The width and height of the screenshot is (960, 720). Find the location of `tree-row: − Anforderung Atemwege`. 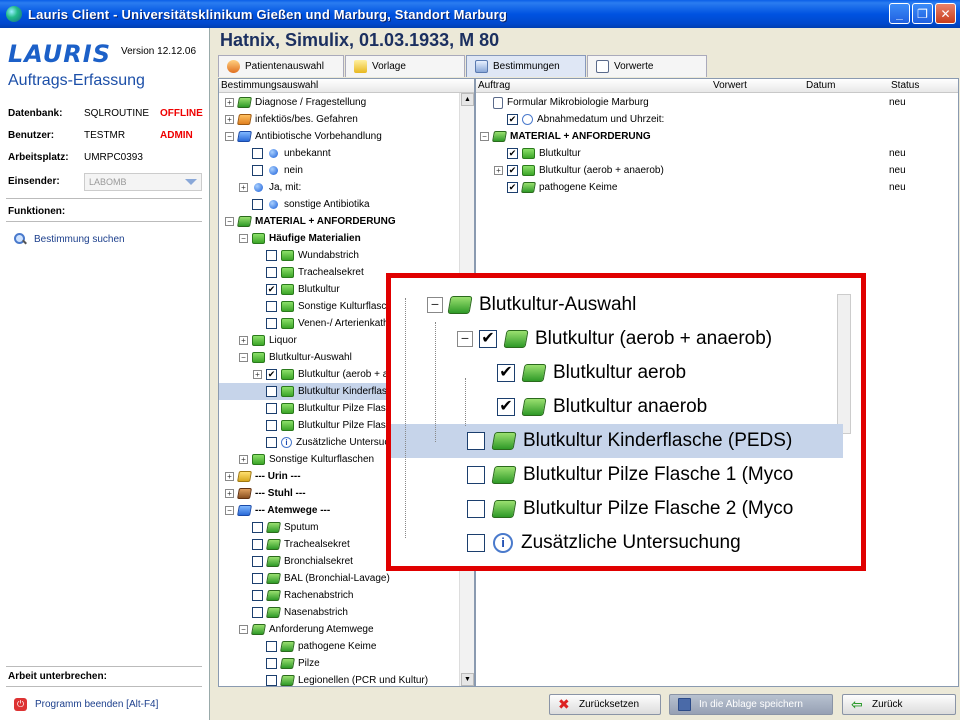

tree-row: − Anforderung Atemwege is located at coordinates (339, 629).